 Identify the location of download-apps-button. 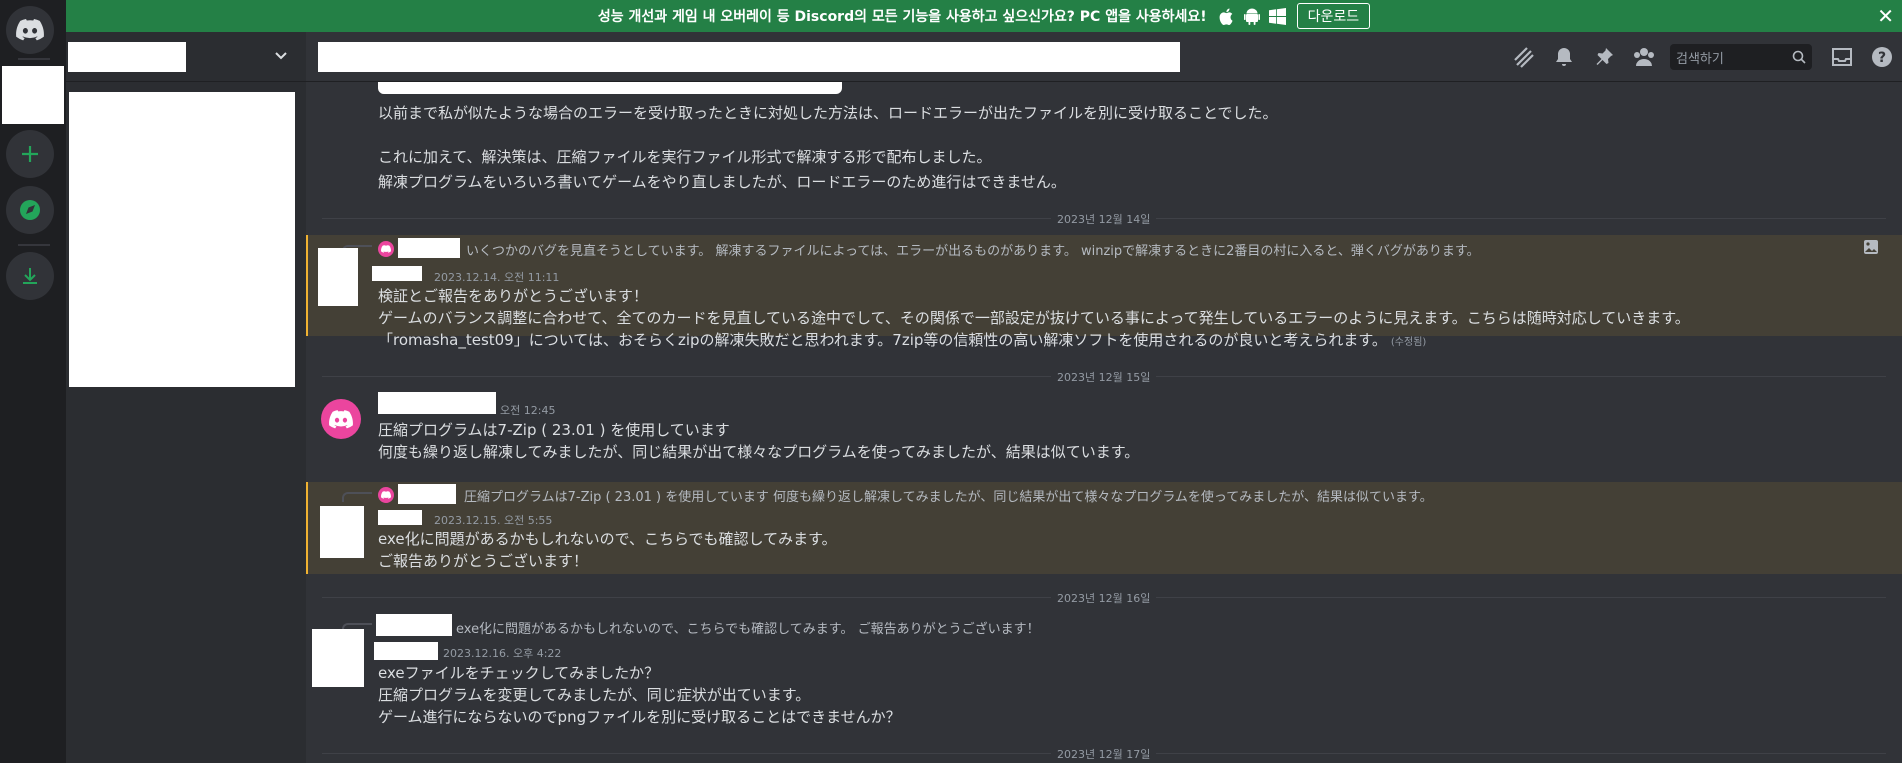
(30, 276).